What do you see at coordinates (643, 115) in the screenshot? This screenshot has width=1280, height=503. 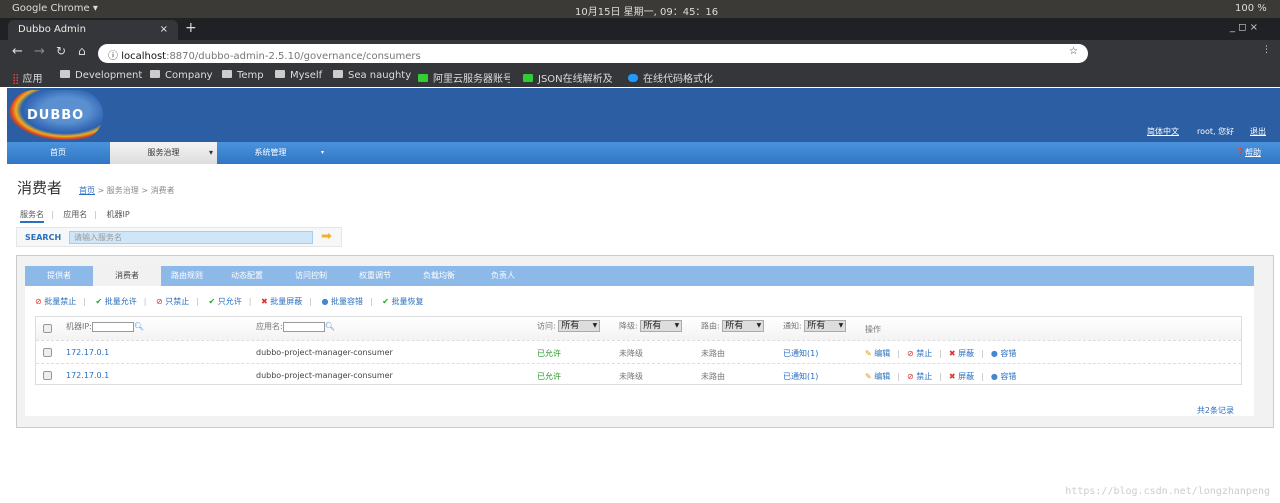 I see `site-header: DUBBO 简体中文 root, 您好 退出` at bounding box center [643, 115].